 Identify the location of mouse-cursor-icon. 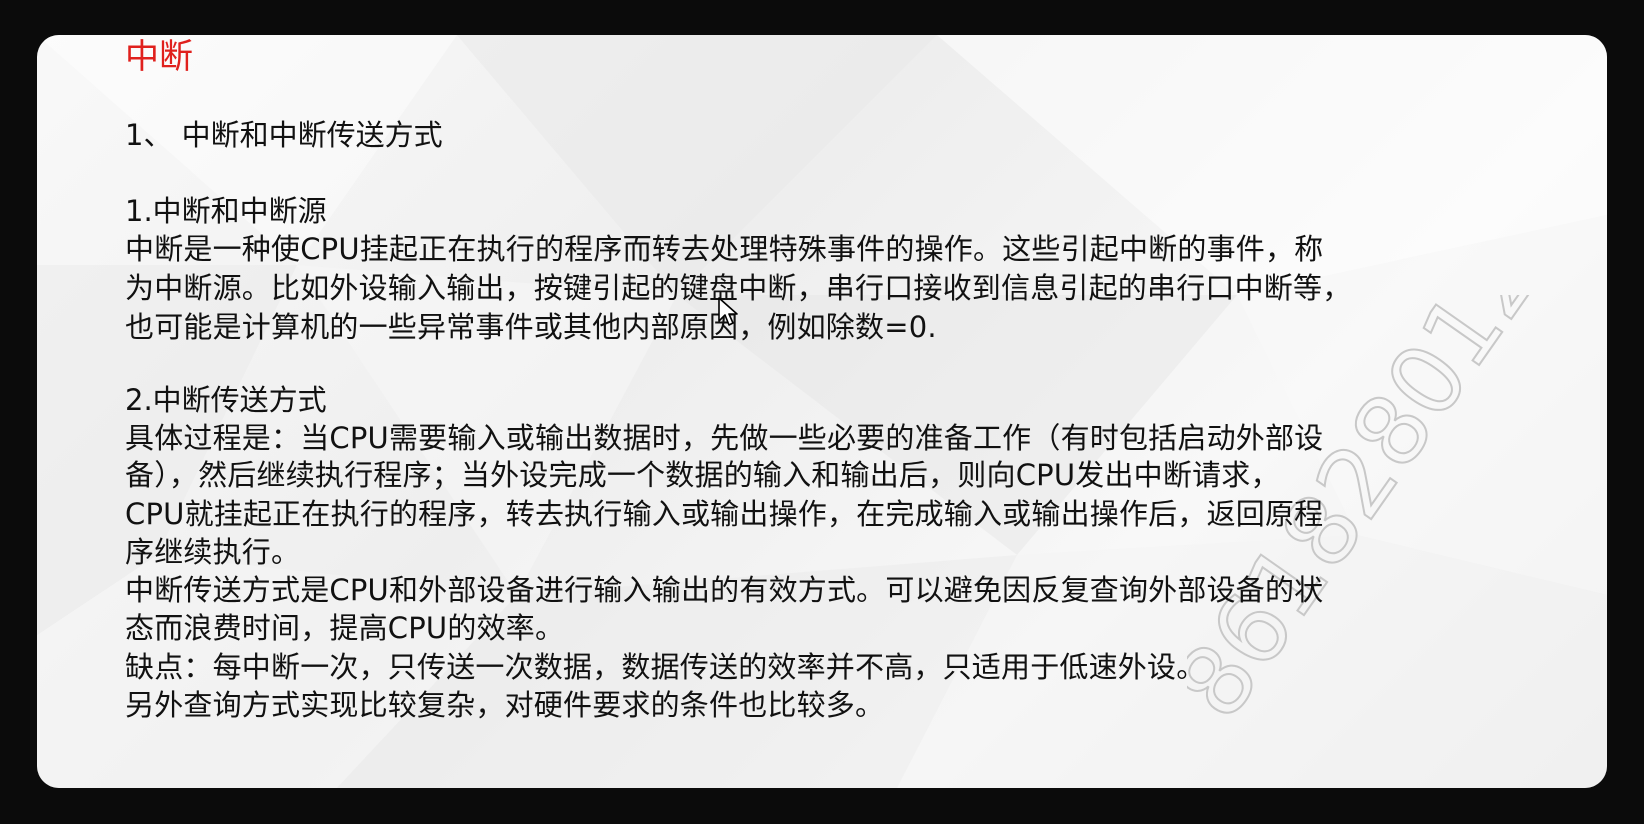
(728, 311).